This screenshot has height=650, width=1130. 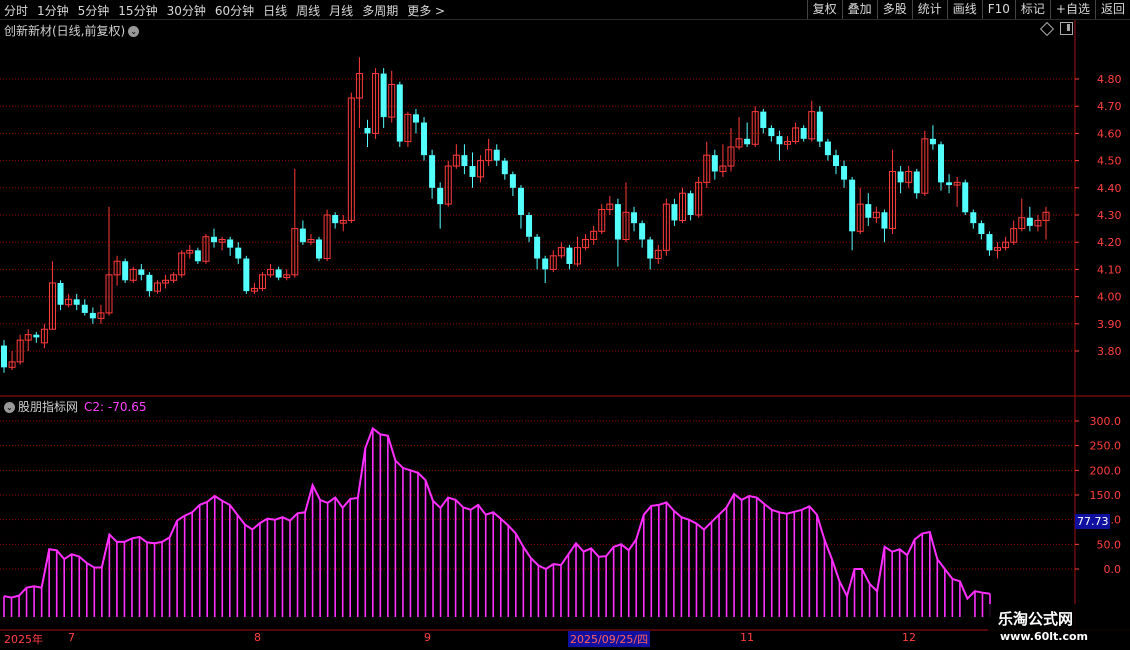 I want to click on indicator-tick-label: 300.0, so click(x=1106, y=421).